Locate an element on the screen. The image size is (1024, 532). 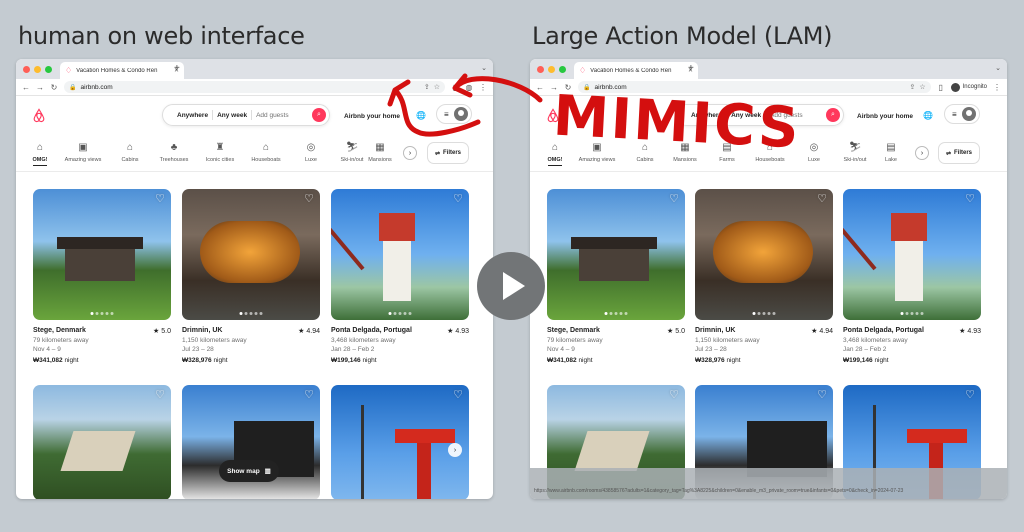
profile-icon: ◍ is located at coordinates (469, 87).